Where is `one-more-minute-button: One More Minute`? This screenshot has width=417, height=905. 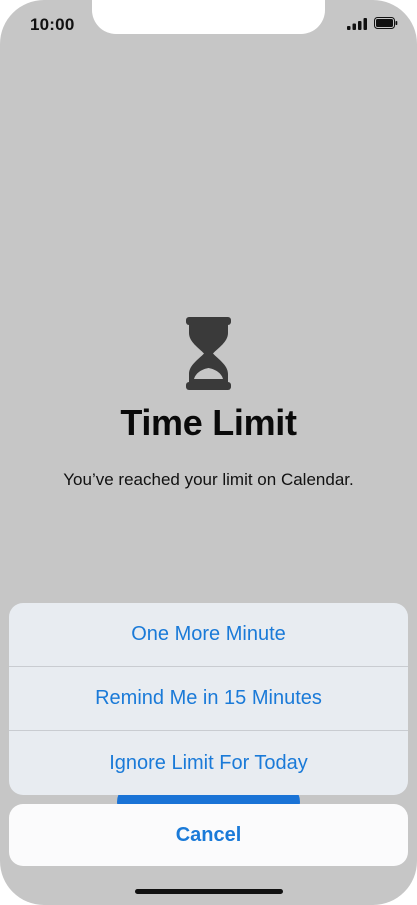
one-more-minute-button: One More Minute is located at coordinates (208, 635).